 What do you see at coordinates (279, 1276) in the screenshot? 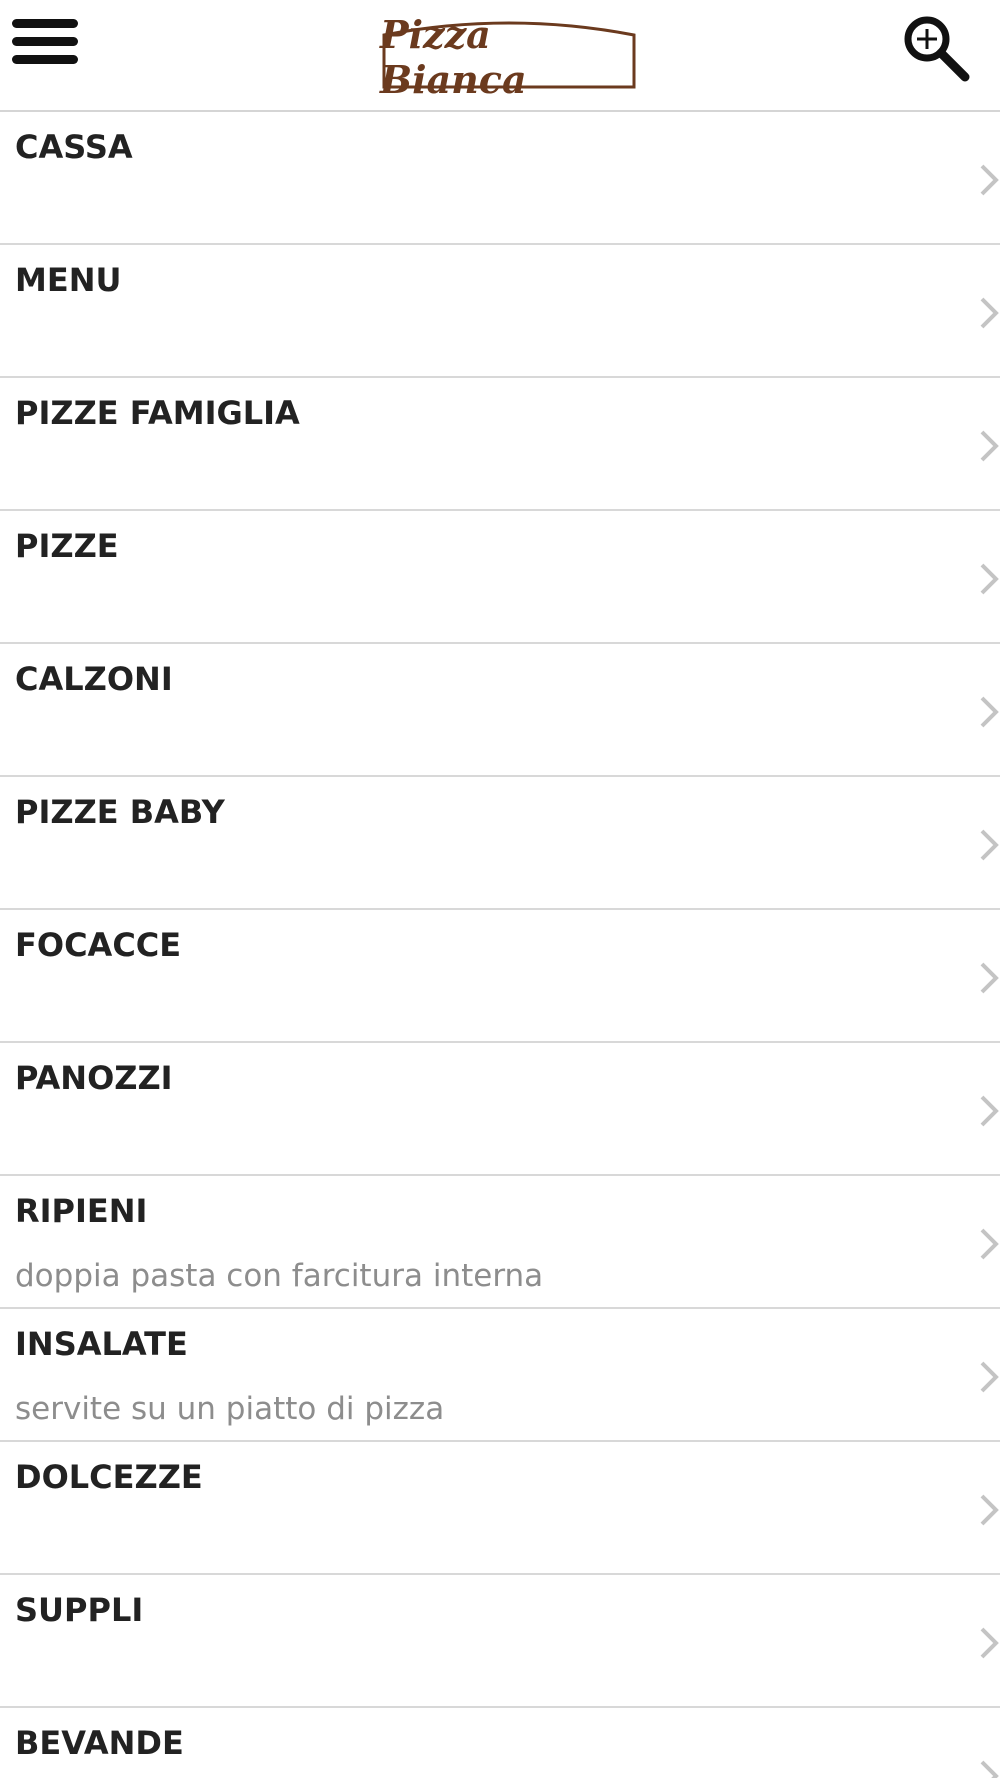
I see `category-subtitle: doppia pasta con farcitura interna` at bounding box center [279, 1276].